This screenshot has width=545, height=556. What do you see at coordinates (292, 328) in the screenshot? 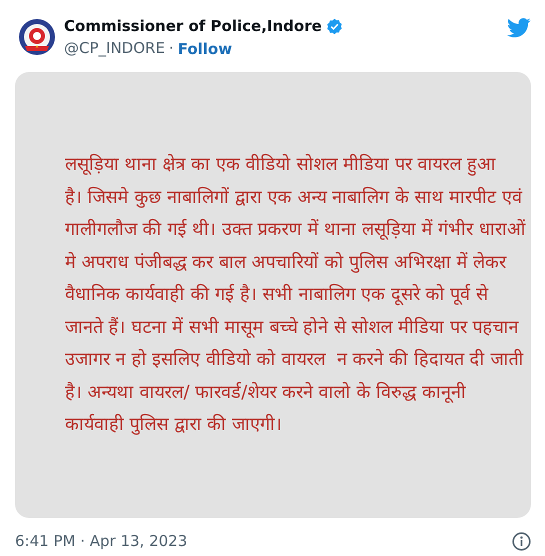
I see `statement-text-line: जानते हैं। घटना में सभी मासूम बच्चे होने से सोशल मीडिया पर पहचान` at bounding box center [292, 328].